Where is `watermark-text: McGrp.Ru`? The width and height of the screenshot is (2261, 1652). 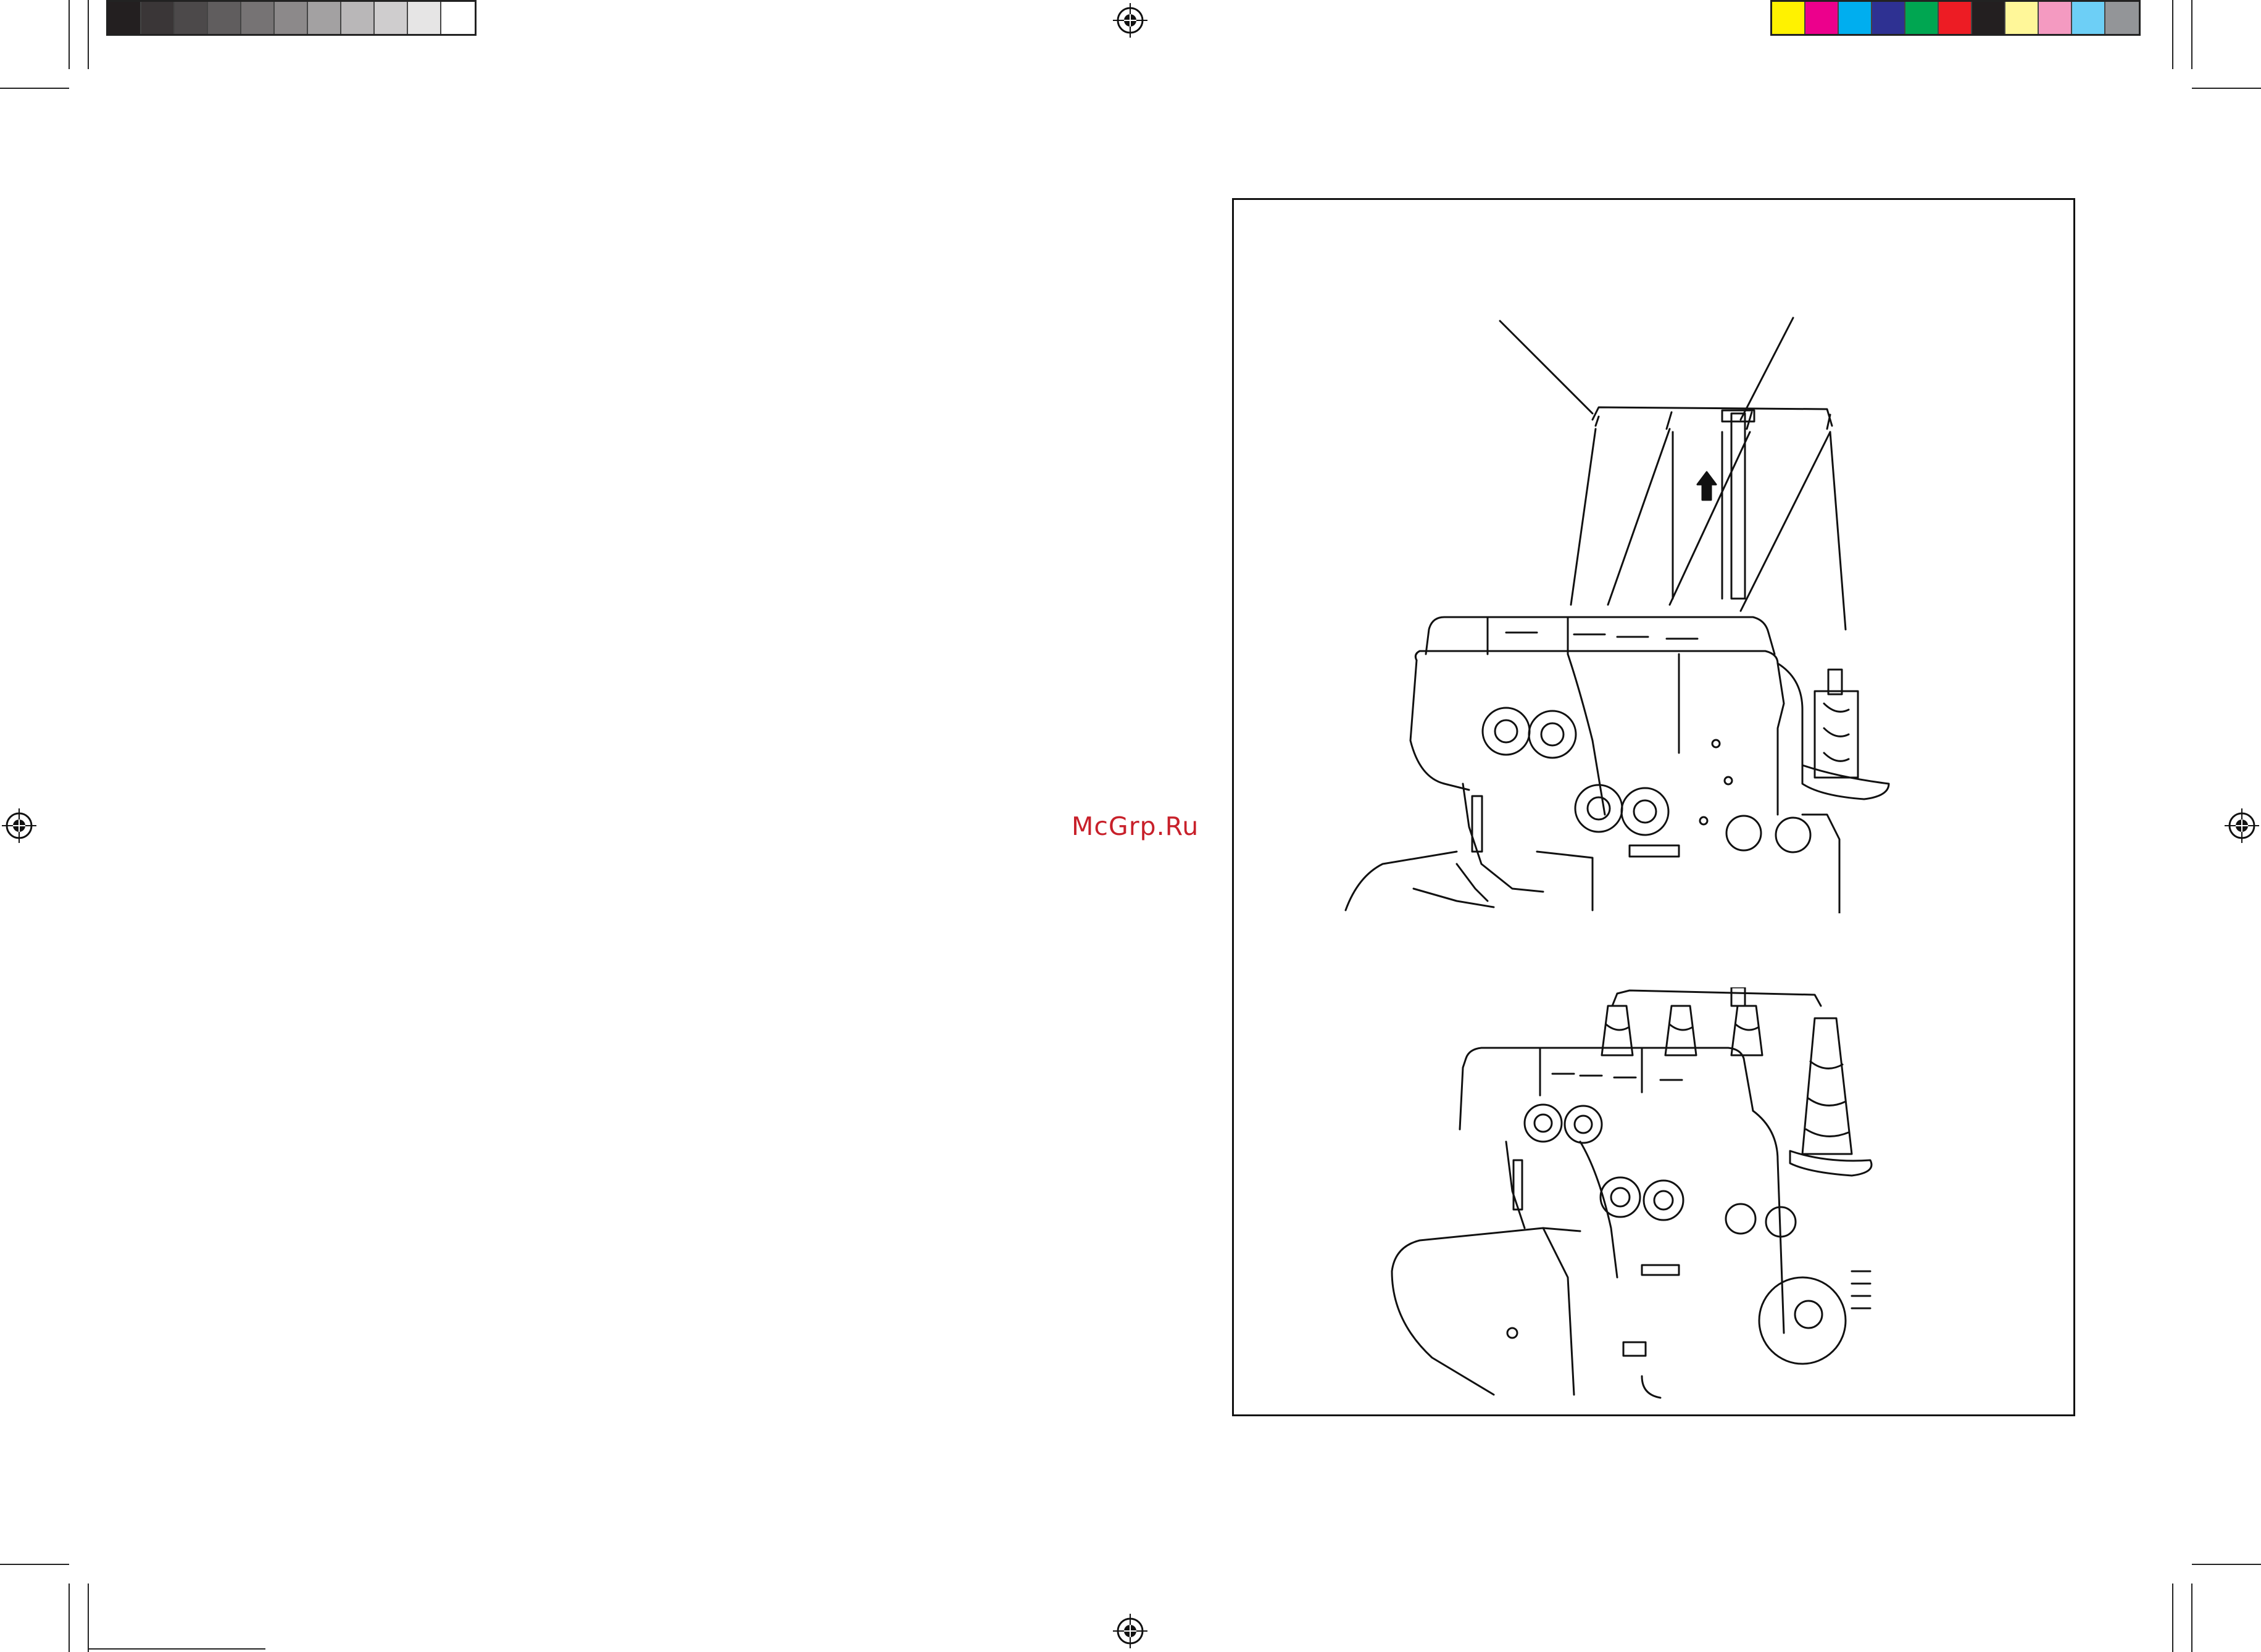
watermark-text: McGrp.Ru is located at coordinates (1135, 826).